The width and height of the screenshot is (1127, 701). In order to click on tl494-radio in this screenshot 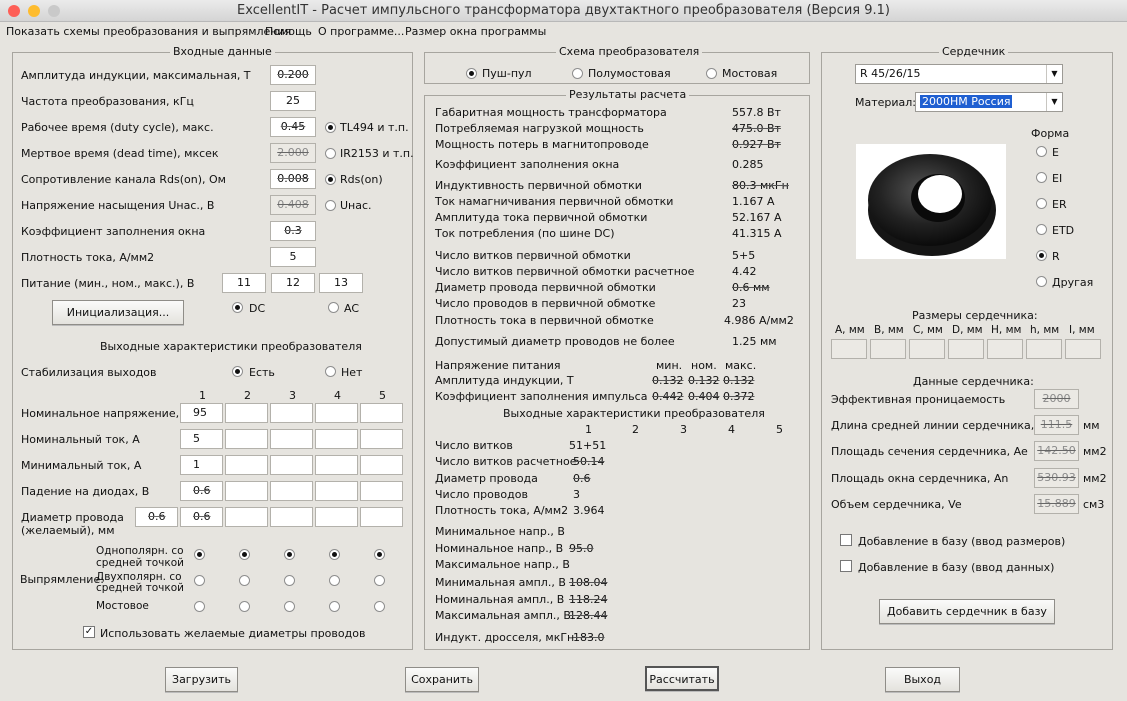, I will do `click(330, 127)`.